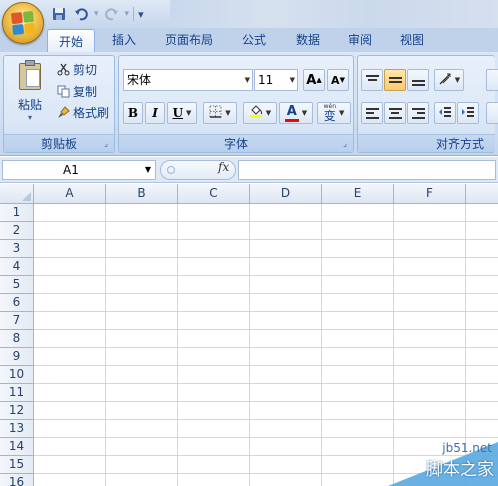 The width and height of the screenshot is (498, 486). Describe the element at coordinates (492, 113) in the screenshot. I see `merge-center-button` at that location.